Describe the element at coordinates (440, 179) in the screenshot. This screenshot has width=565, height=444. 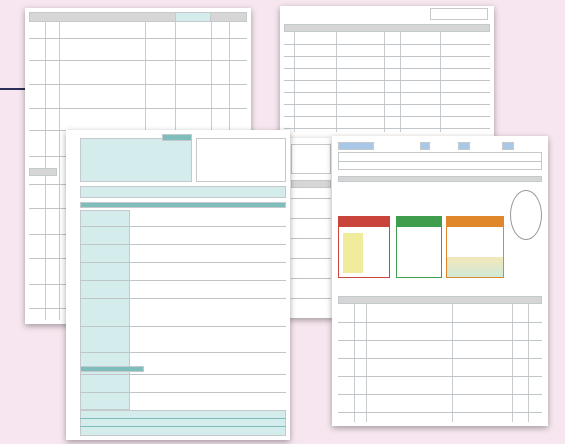
I see `divider-bar` at that location.